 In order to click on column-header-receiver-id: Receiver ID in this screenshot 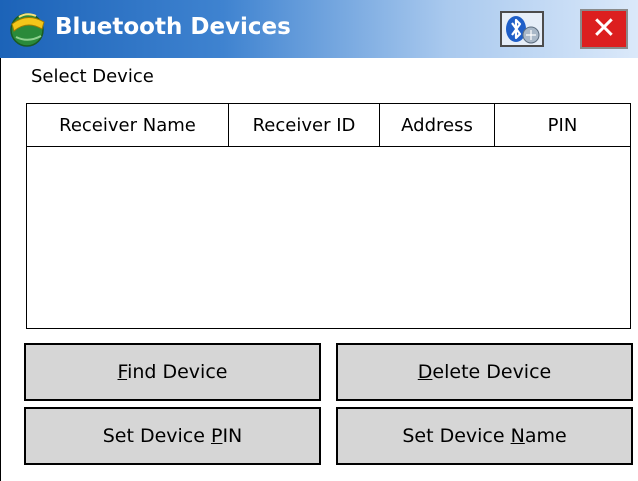, I will do `click(304, 125)`.